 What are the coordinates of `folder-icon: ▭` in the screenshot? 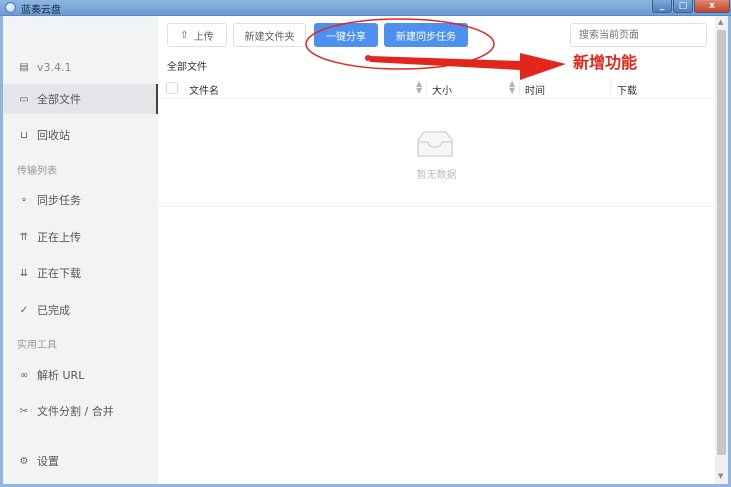 It's located at (24, 99).